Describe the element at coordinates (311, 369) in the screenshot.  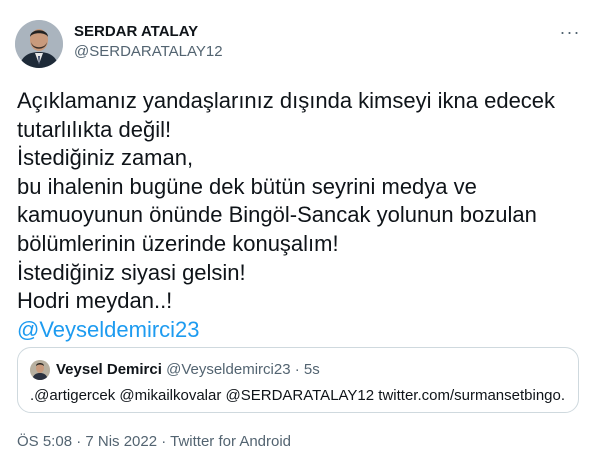
I see `quoted-time: 5s` at that location.